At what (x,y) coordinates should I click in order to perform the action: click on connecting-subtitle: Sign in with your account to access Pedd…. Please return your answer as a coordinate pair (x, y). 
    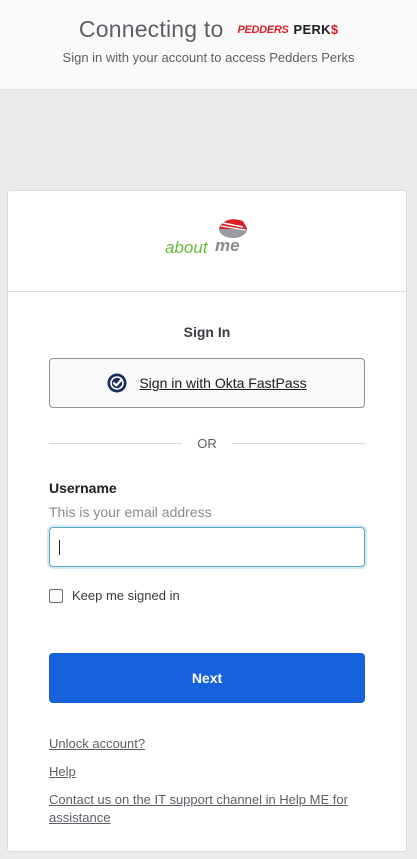
    Looking at the image, I should click on (208, 57).